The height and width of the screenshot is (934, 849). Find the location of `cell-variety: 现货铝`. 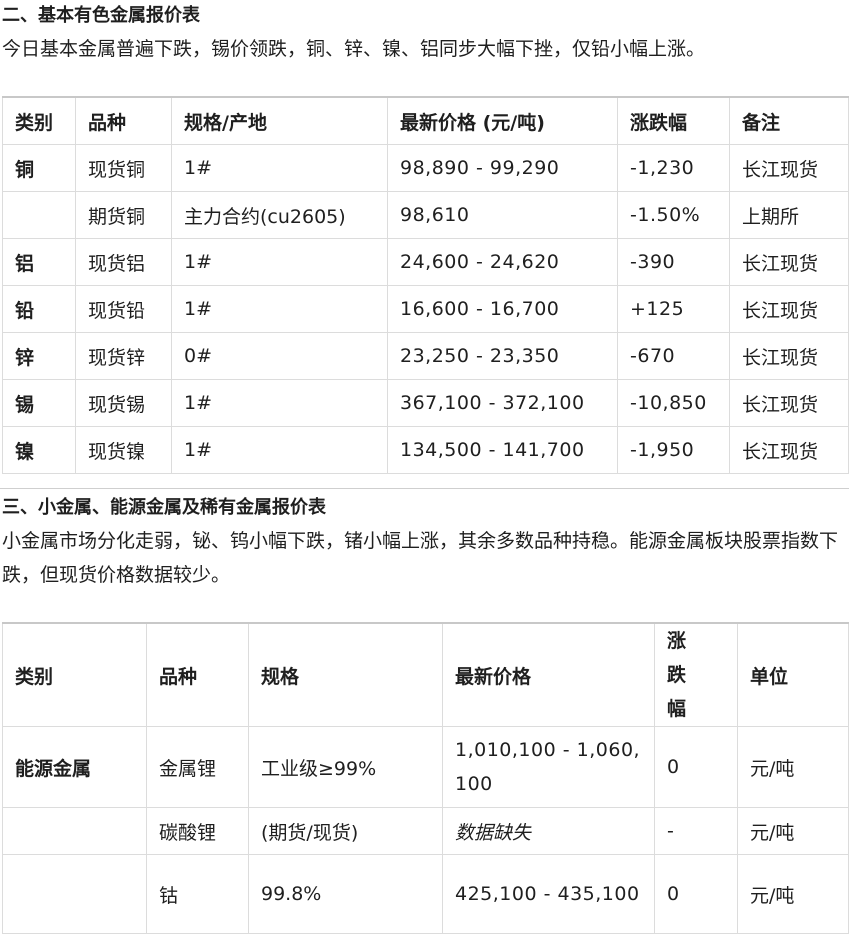

cell-variety: 现货铝 is located at coordinates (123, 262).